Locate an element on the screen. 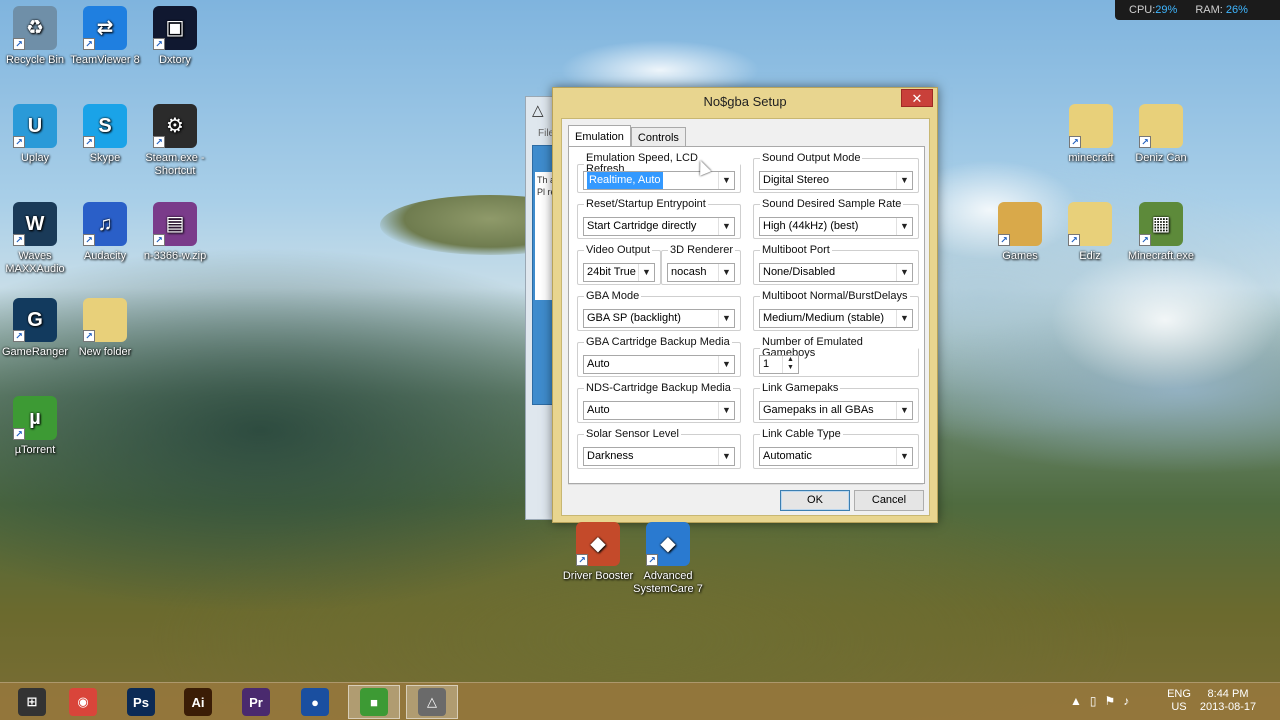  desktop-icon-steam: ⚙ ↗ Steam.exe - Shortcut is located at coordinates (175, 141).